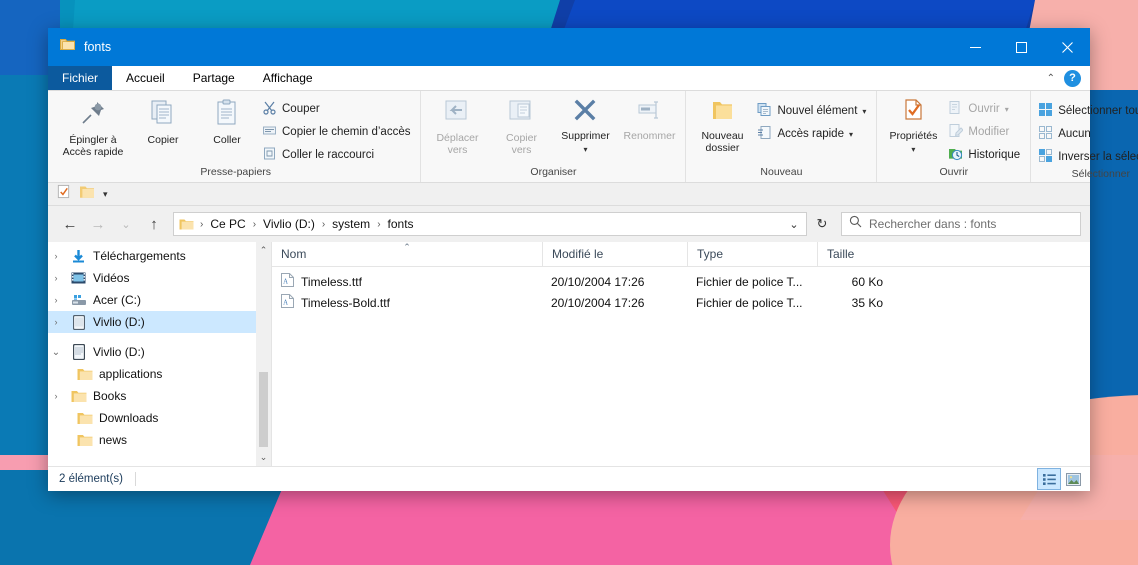 The height and width of the screenshot is (565, 1138). I want to click on help-icon: ?, so click(1072, 78).